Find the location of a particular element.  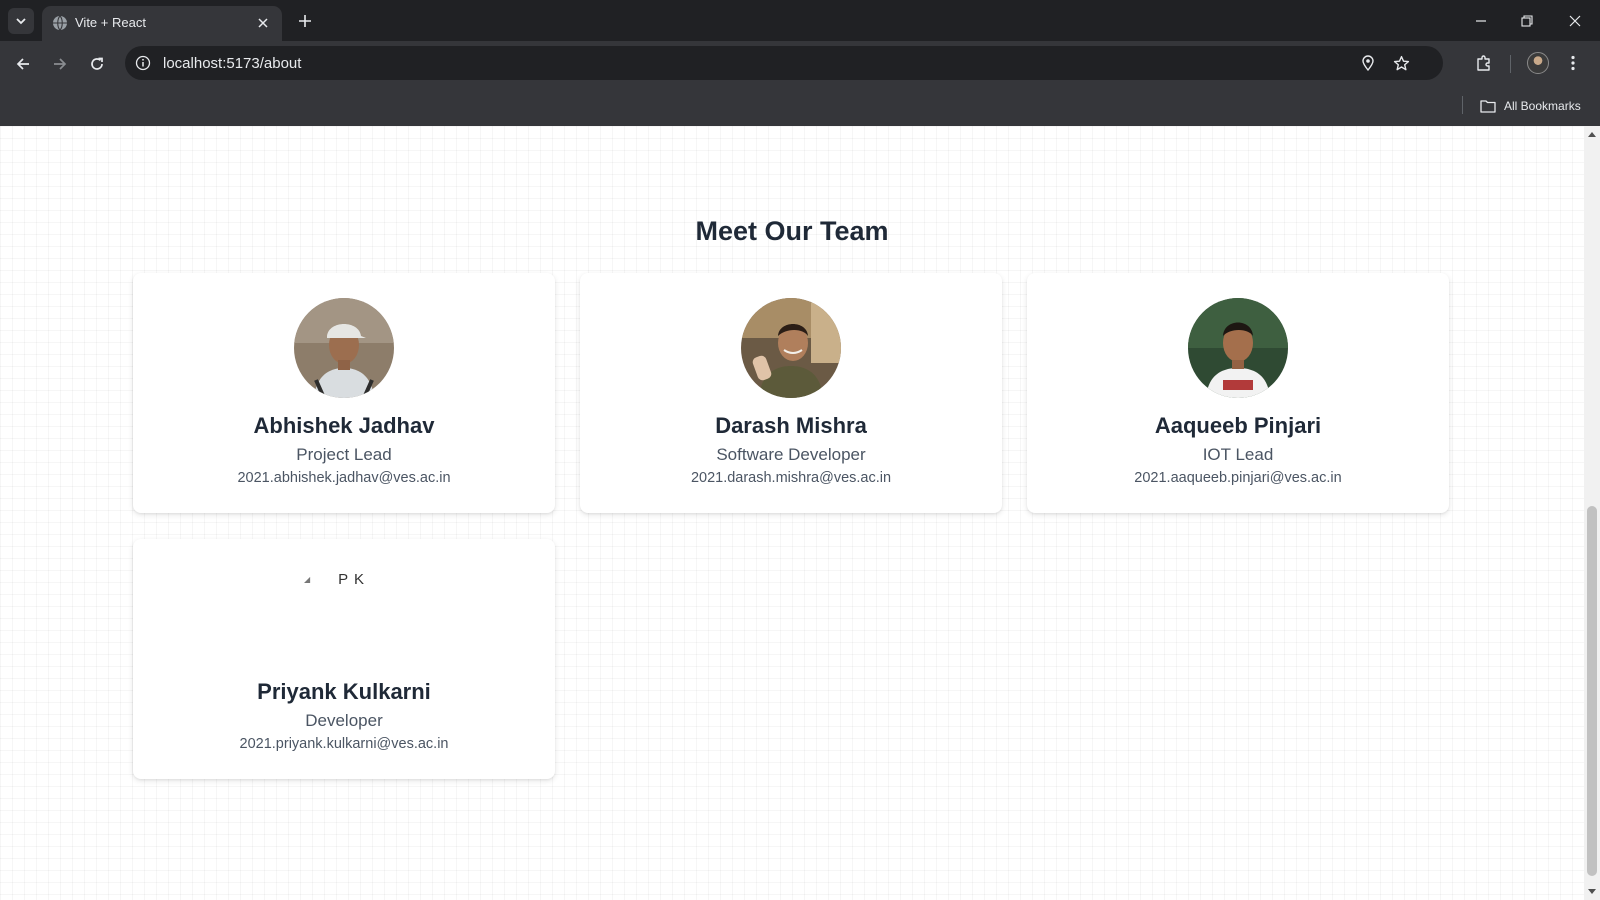

tab-close-button is located at coordinates (263, 23).